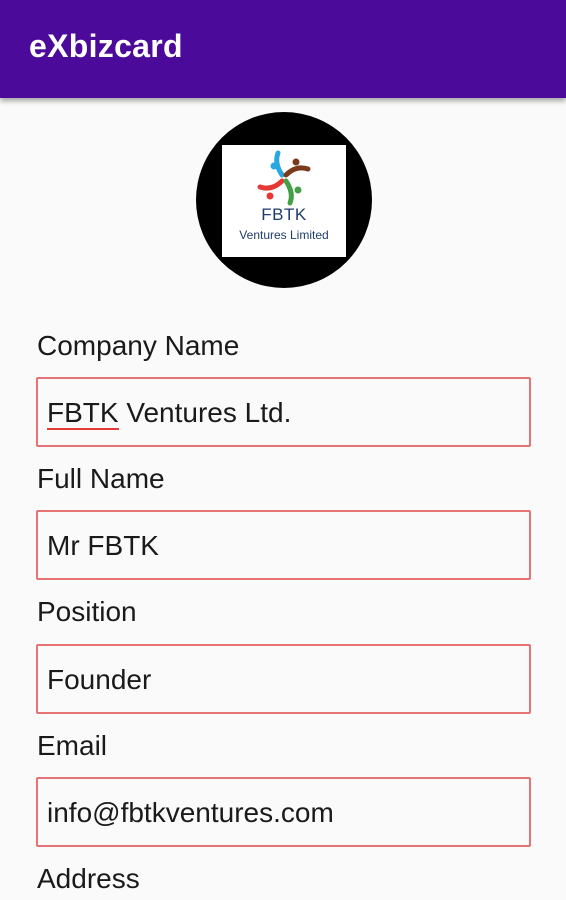  What do you see at coordinates (283, 679) in the screenshot?
I see `position-field: Founder` at bounding box center [283, 679].